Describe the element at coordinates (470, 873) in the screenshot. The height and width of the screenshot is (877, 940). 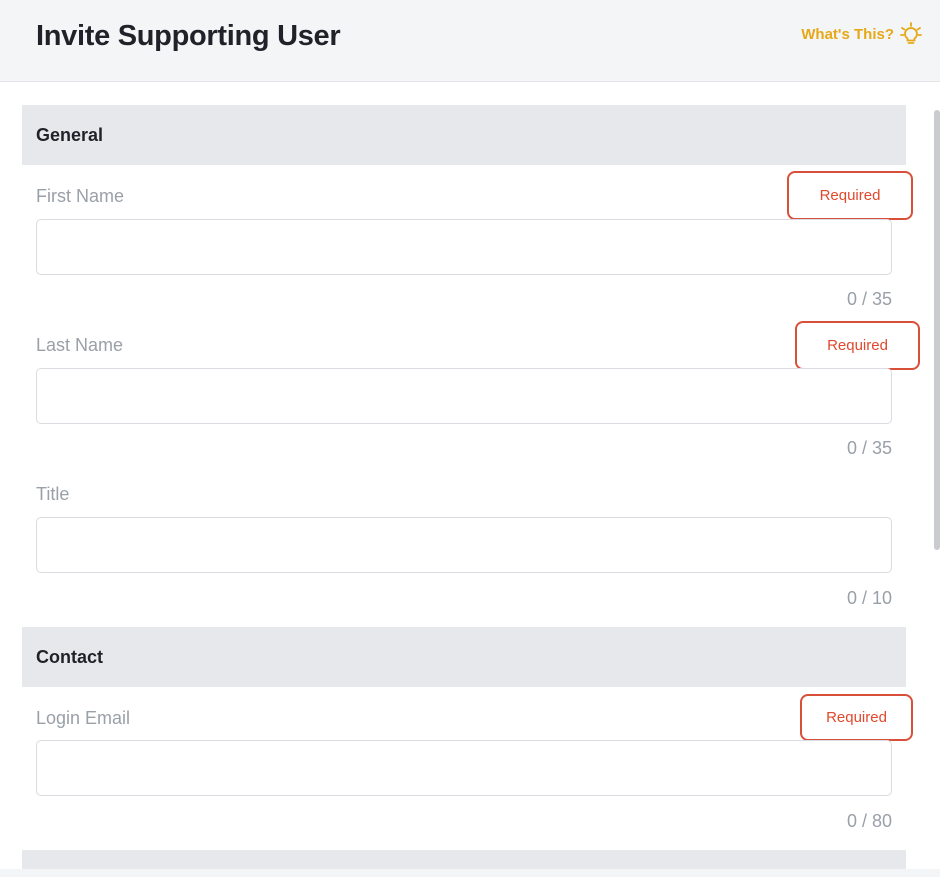
I see `footer-divider` at that location.